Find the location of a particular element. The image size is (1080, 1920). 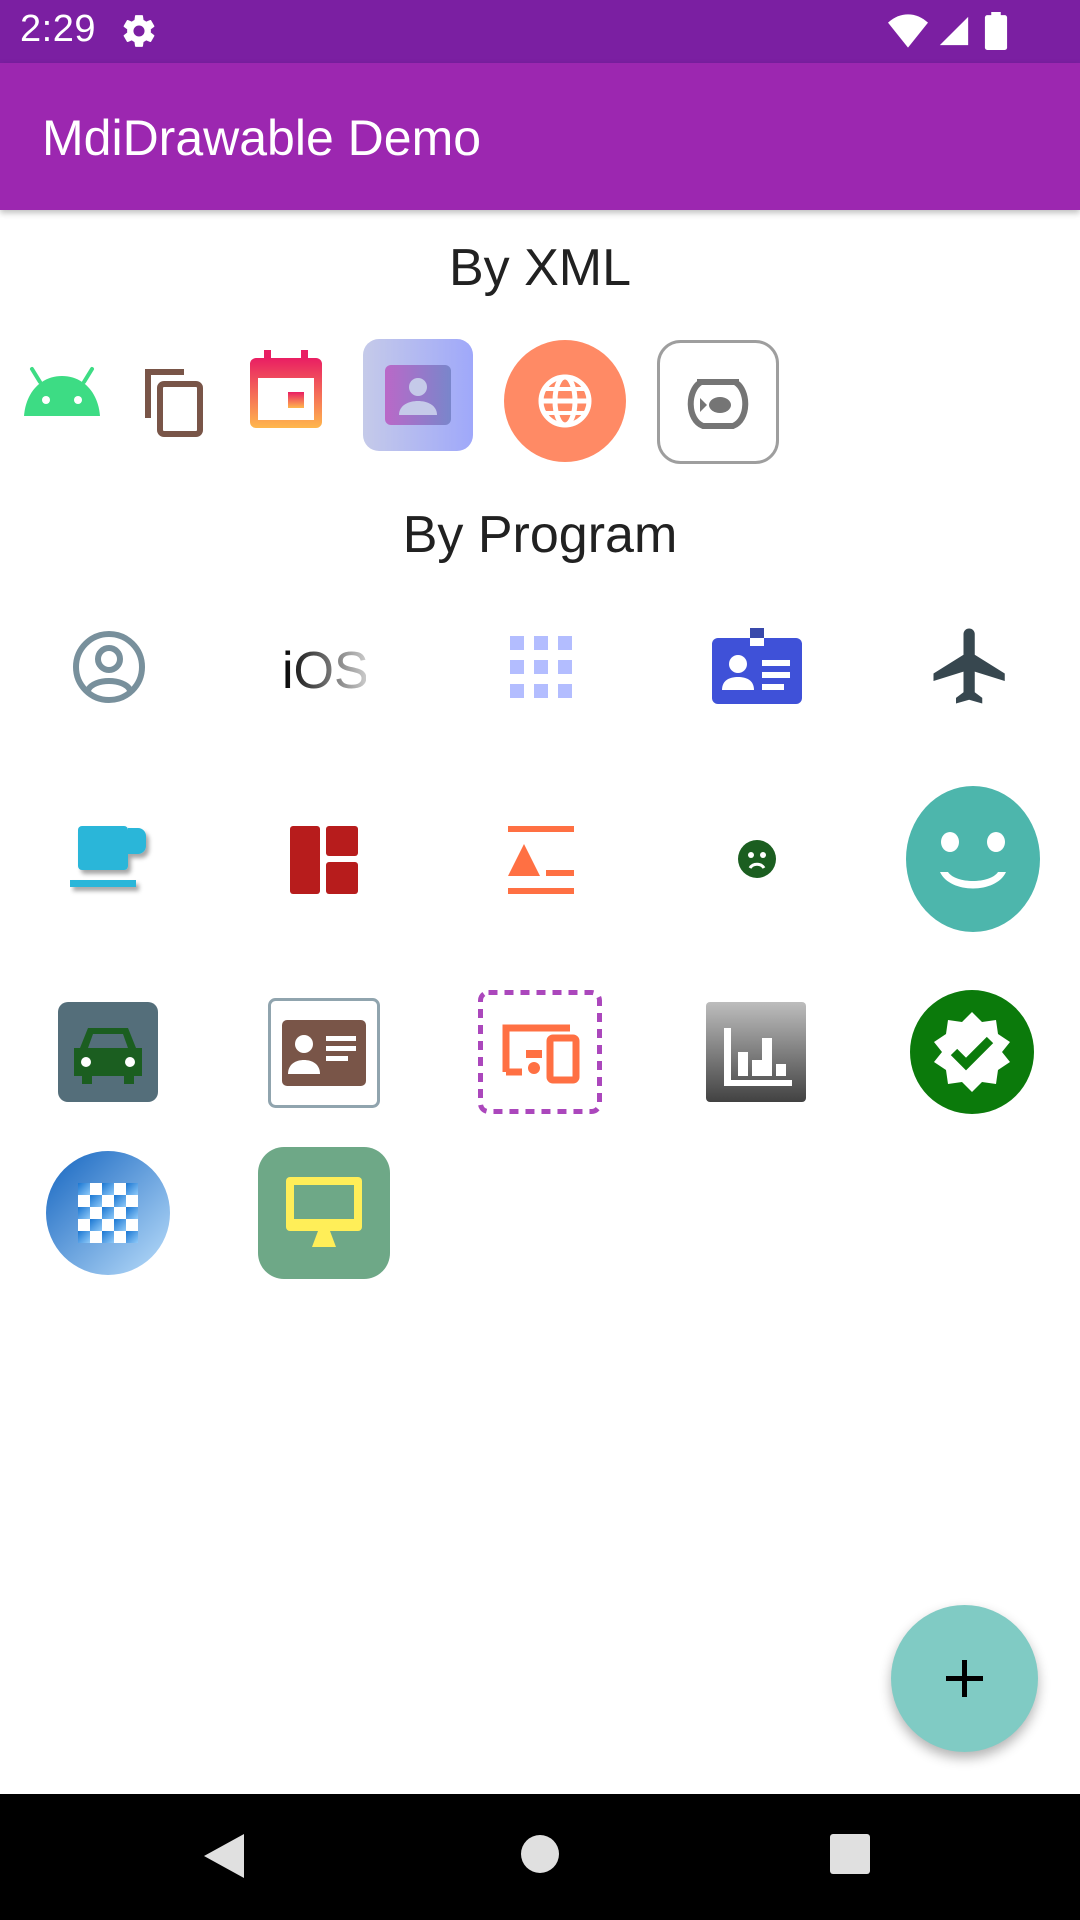

apps-icon is located at coordinates (541, 667).